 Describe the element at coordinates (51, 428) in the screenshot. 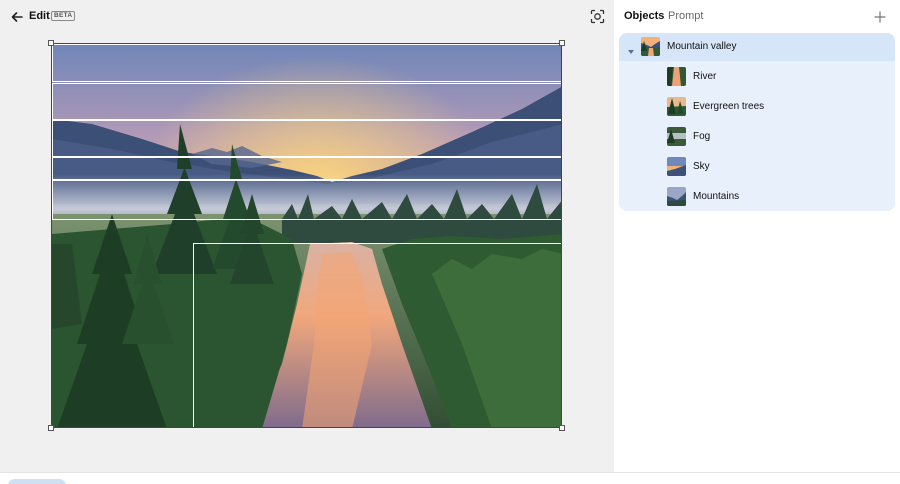

I see `resize-handle-bottom-left` at that location.